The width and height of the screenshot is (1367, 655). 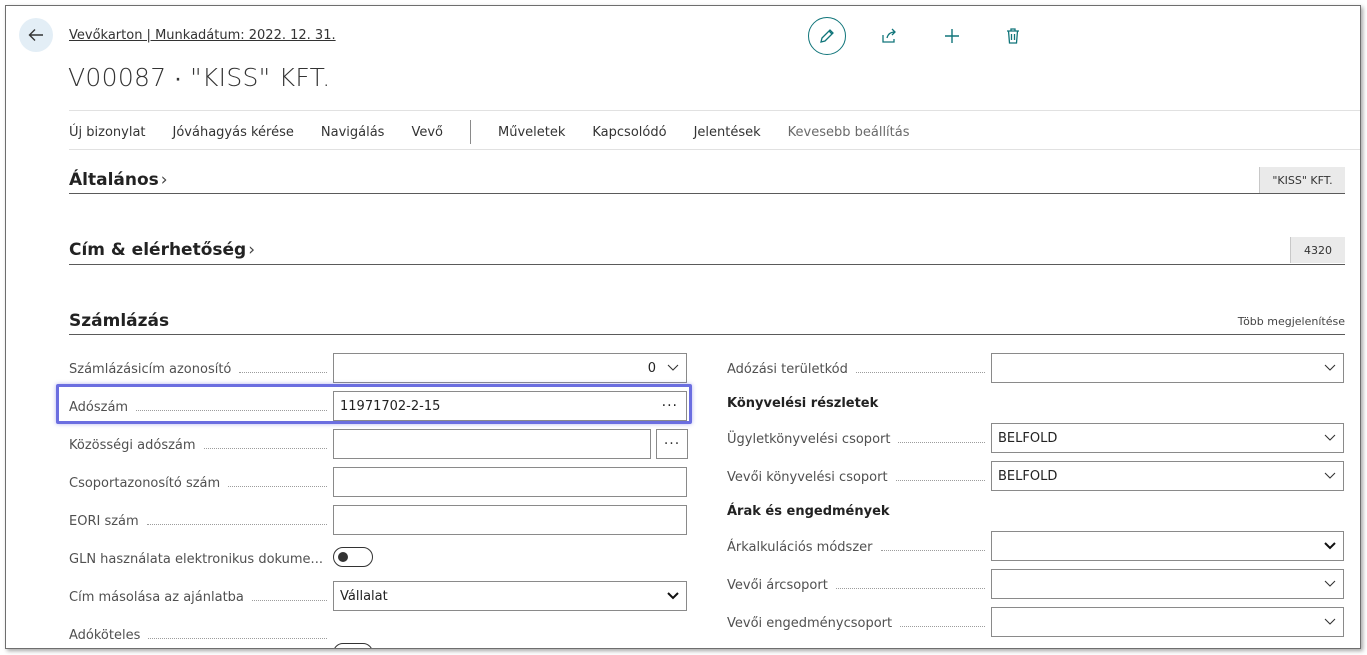 What do you see at coordinates (859, 369) in the screenshot?
I see `tax-area-label: Adózási területkód` at bounding box center [859, 369].